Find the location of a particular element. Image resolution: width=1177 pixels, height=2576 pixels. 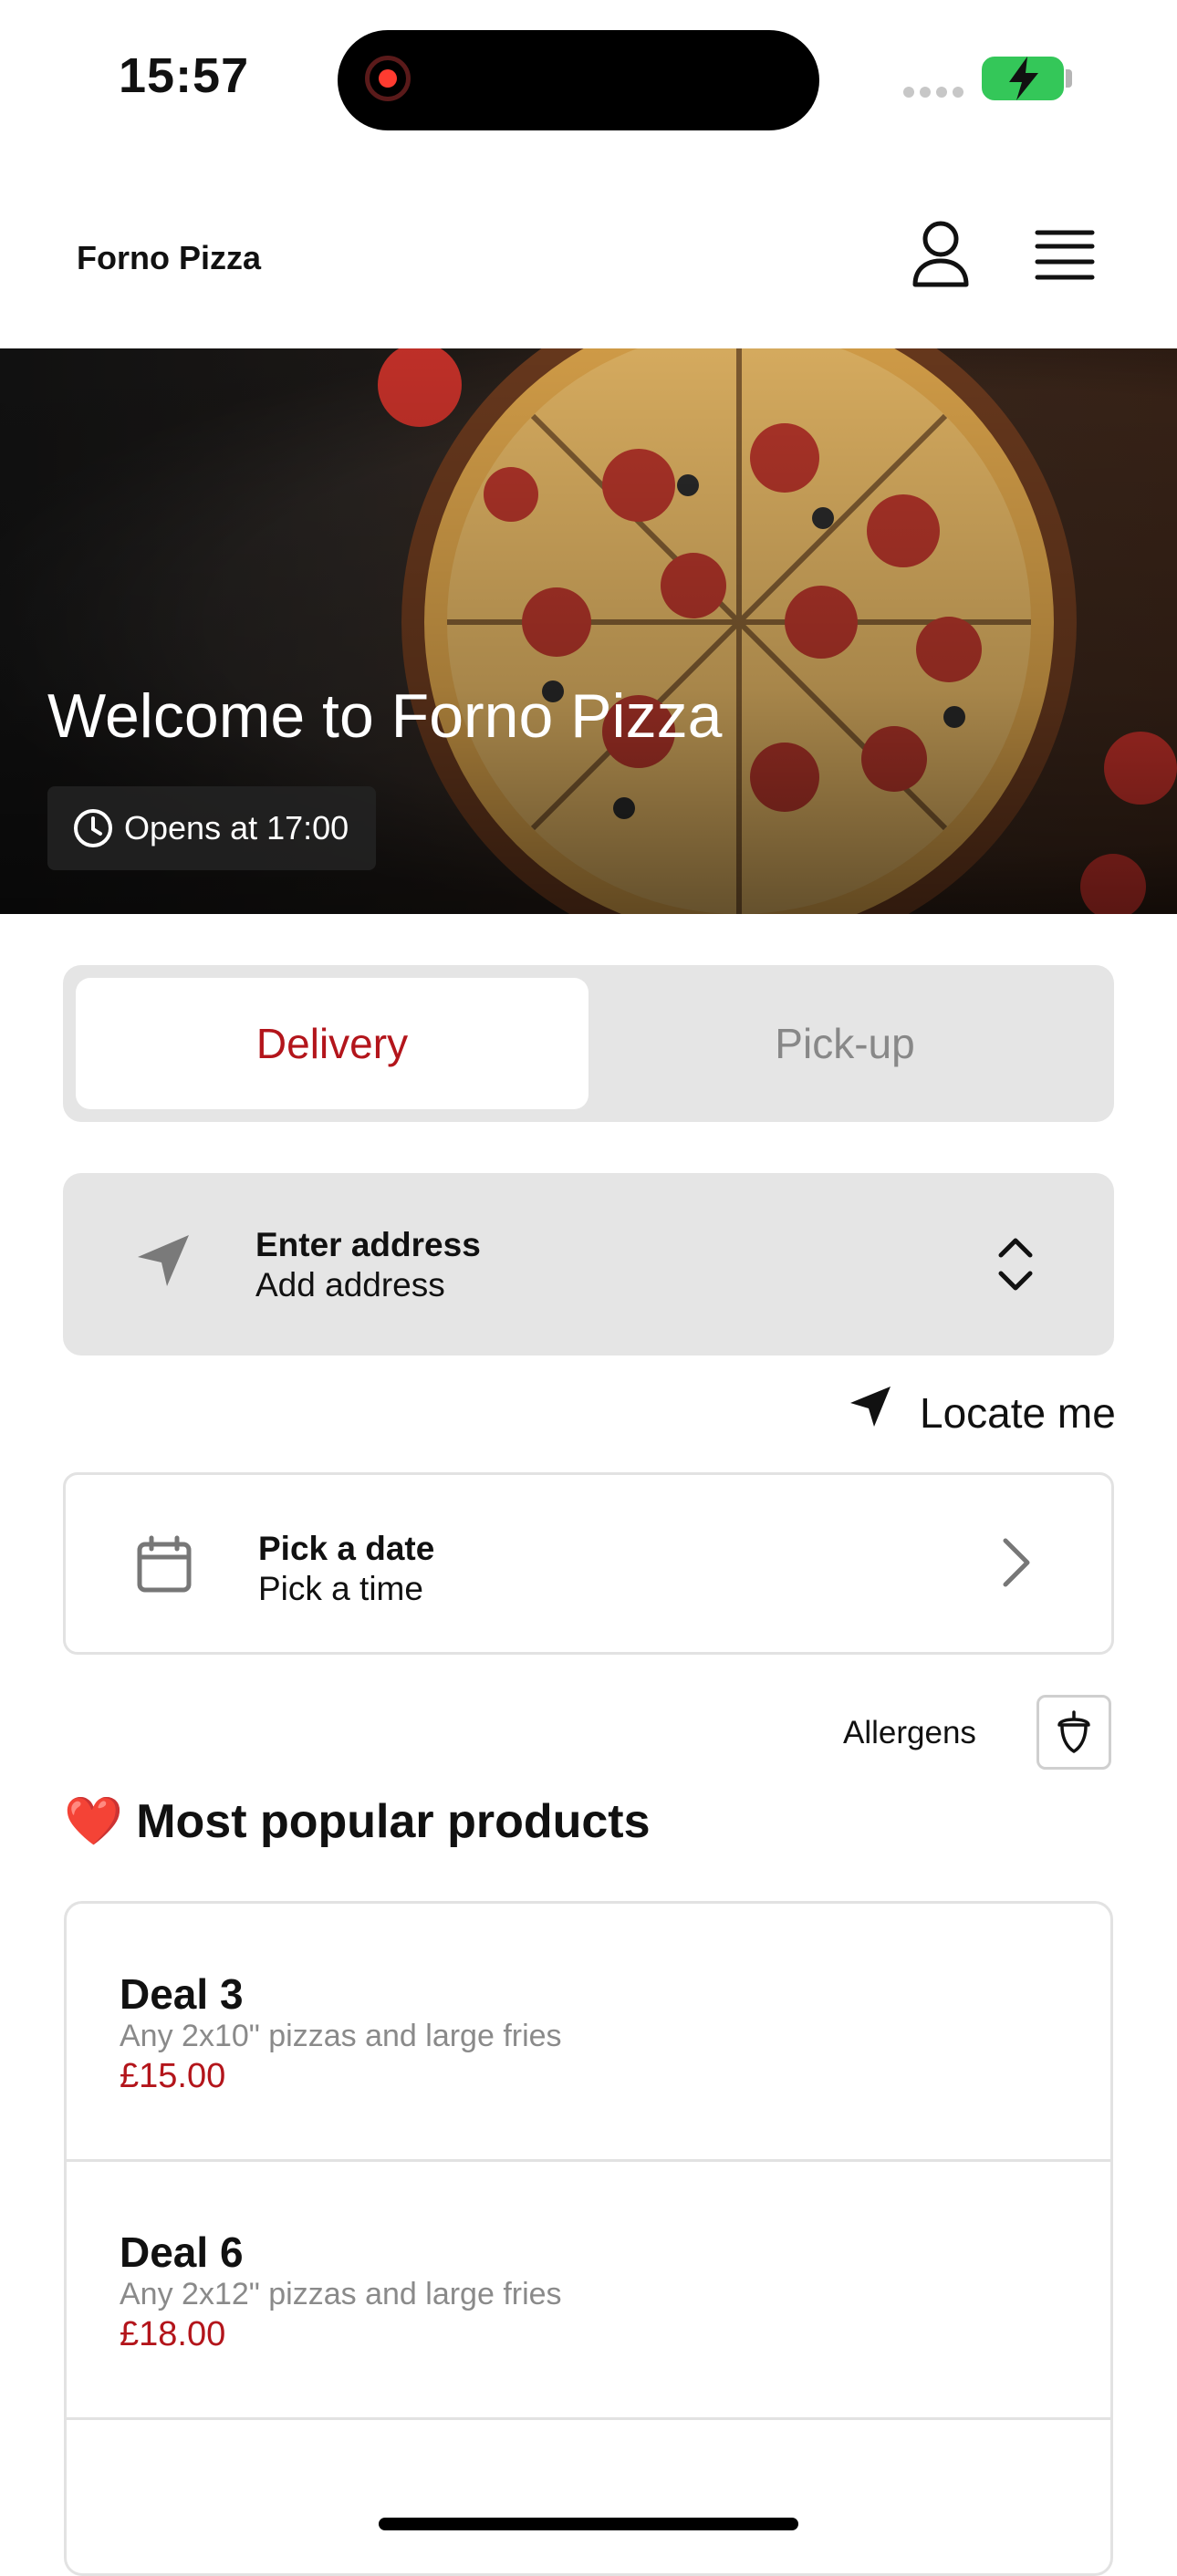

battery-tip is located at coordinates (1069, 78).